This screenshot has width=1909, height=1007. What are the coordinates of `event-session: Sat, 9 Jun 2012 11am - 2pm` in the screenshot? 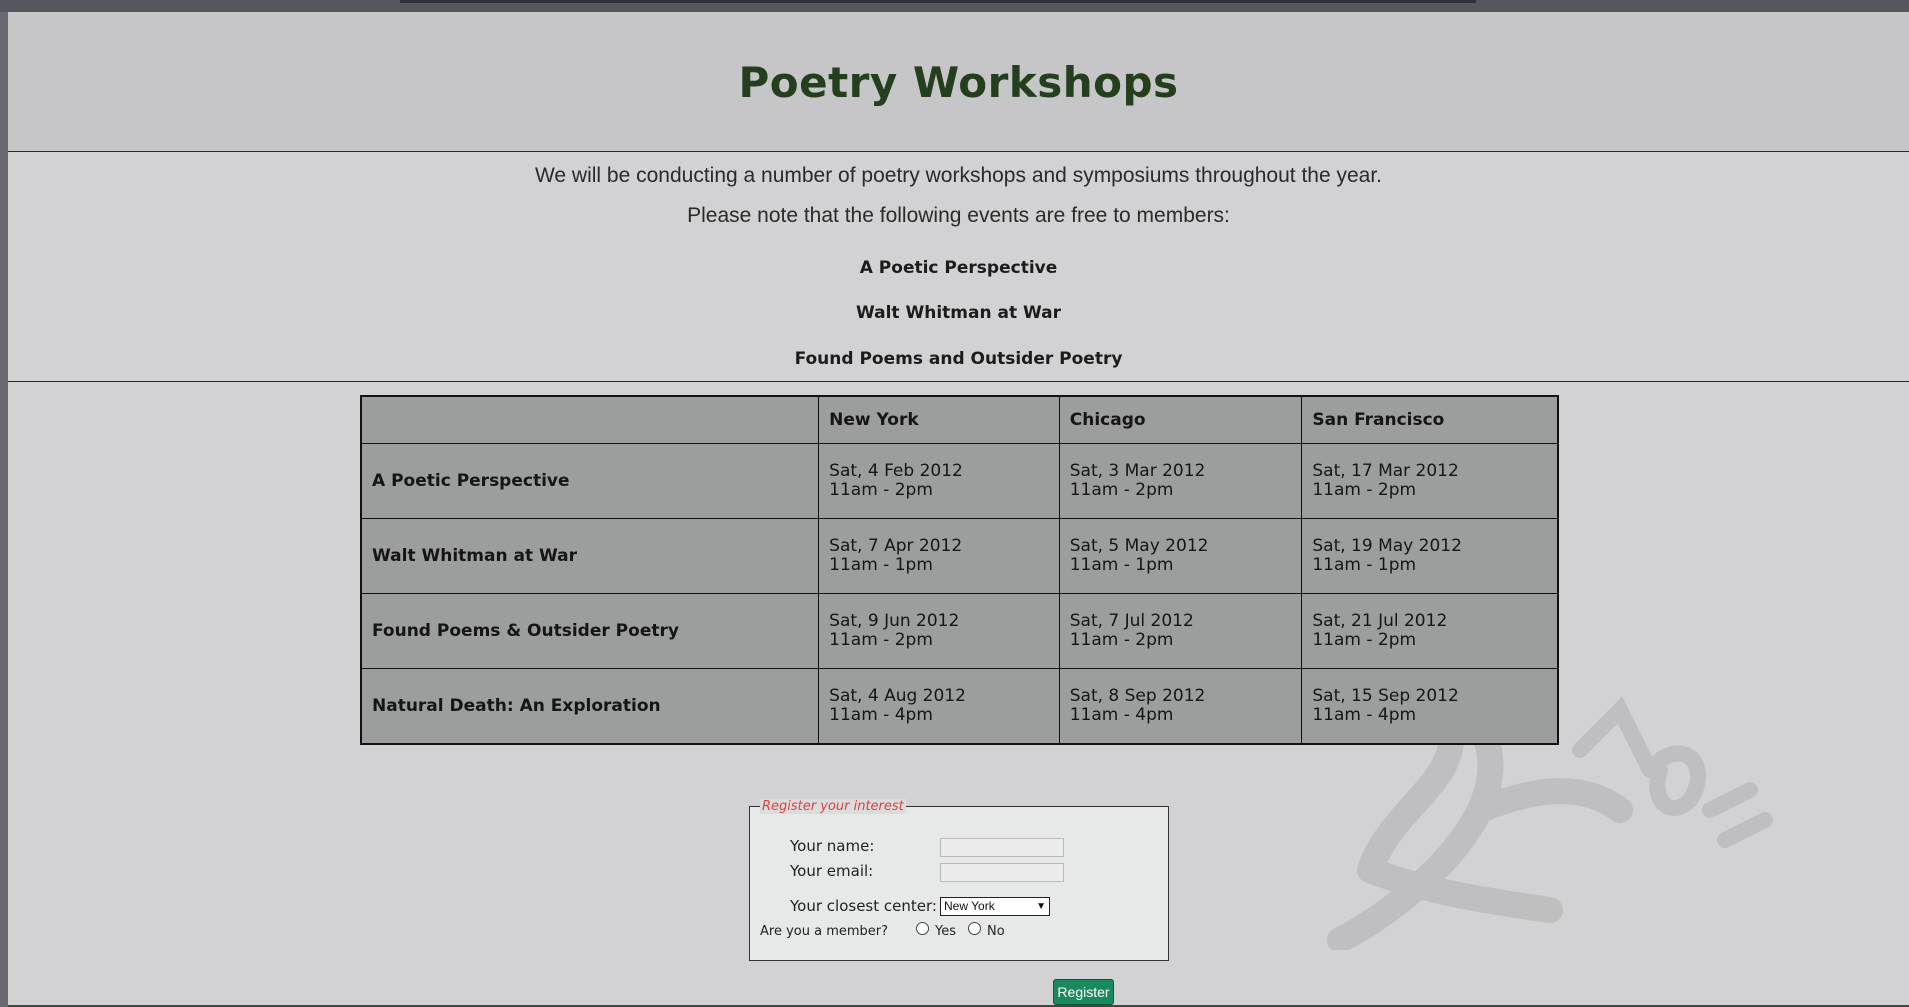 It's located at (939, 631).